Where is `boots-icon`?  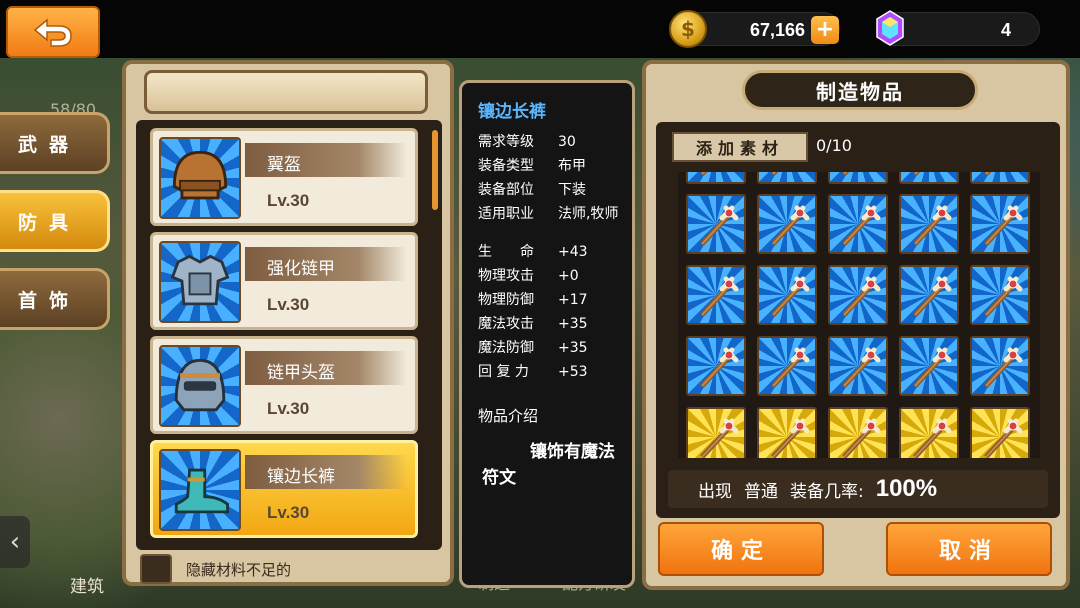 boots-icon is located at coordinates (200, 490).